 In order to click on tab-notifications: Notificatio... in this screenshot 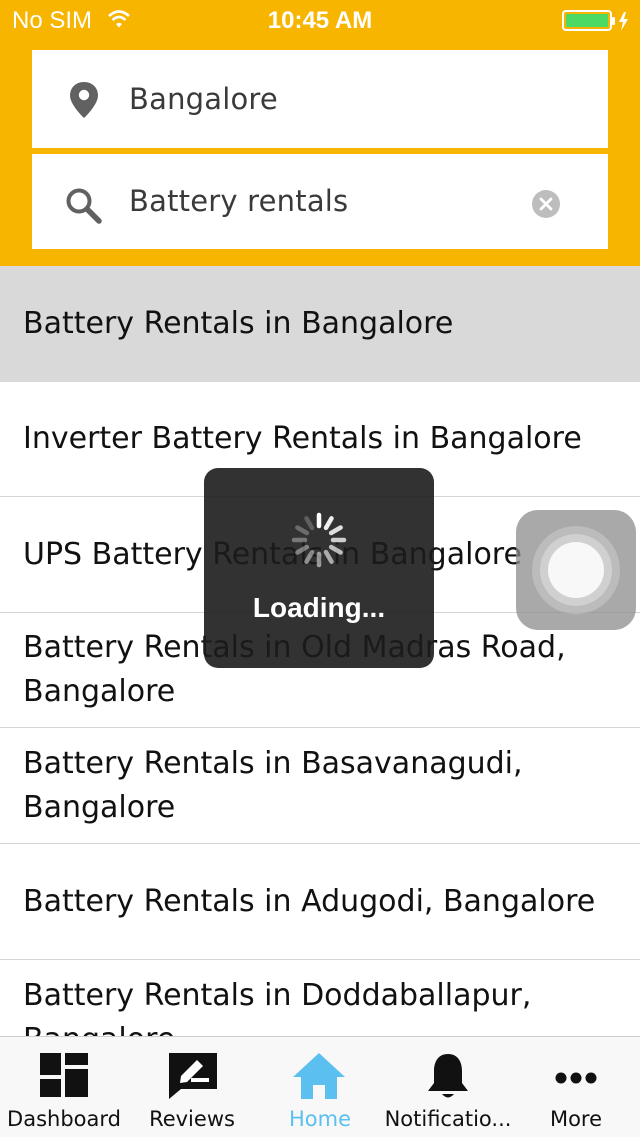, I will do `click(448, 1087)`.